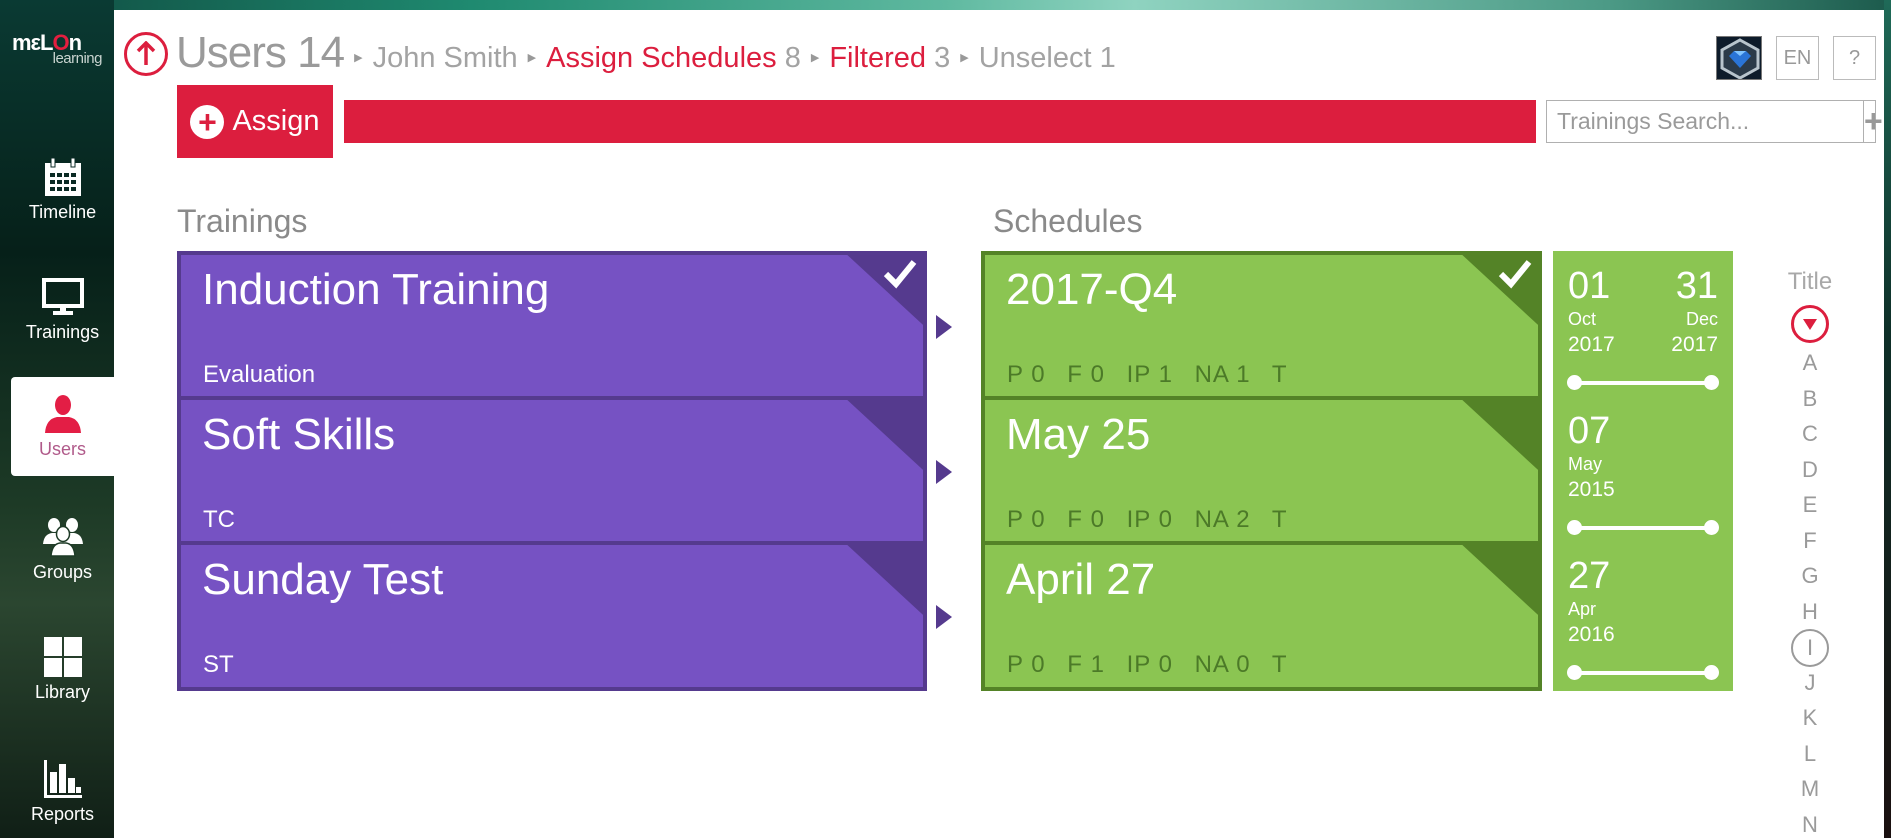 Image resolution: width=1891 pixels, height=838 pixels. I want to click on trainings-section-title: Trainings, so click(242, 221).